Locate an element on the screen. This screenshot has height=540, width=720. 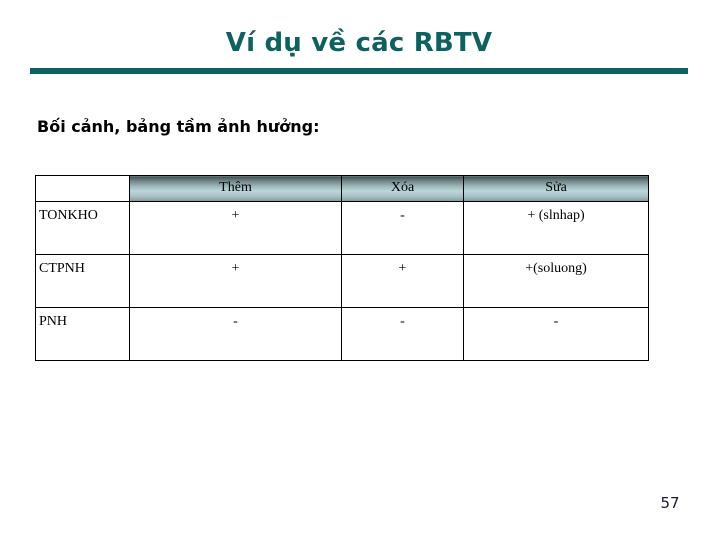
cell-ctpnh-xoa: + is located at coordinates (402, 281).